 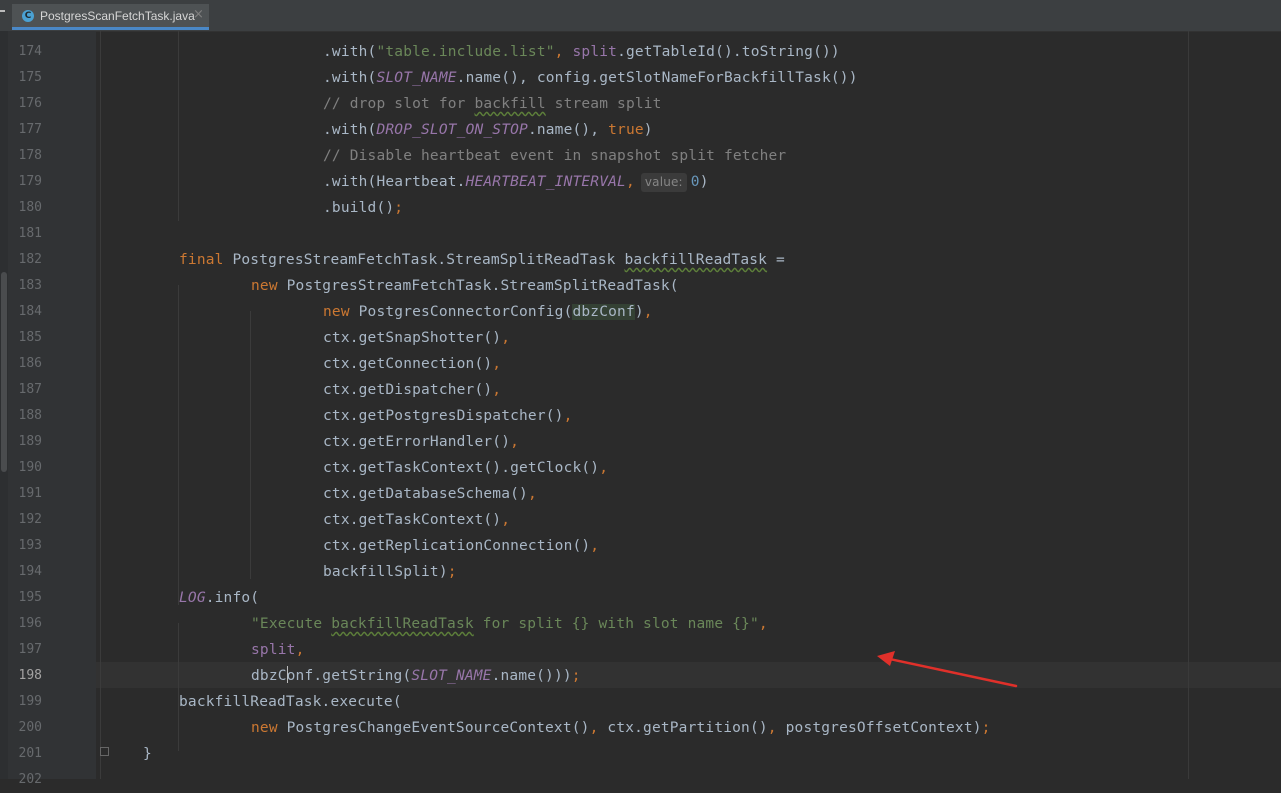 I want to click on code-line-185: ctx.getSnapShotter(),, so click(x=416, y=338).